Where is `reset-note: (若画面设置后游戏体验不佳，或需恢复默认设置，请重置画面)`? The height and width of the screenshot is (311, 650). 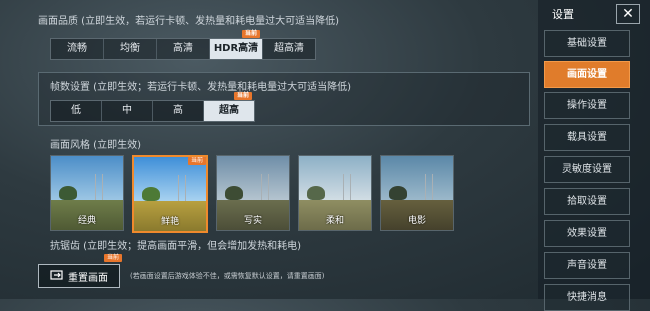
reset-note: (若画面设置后游戏体验不佳，或需恢复默认设置，请重置画面) is located at coordinates (227, 276).